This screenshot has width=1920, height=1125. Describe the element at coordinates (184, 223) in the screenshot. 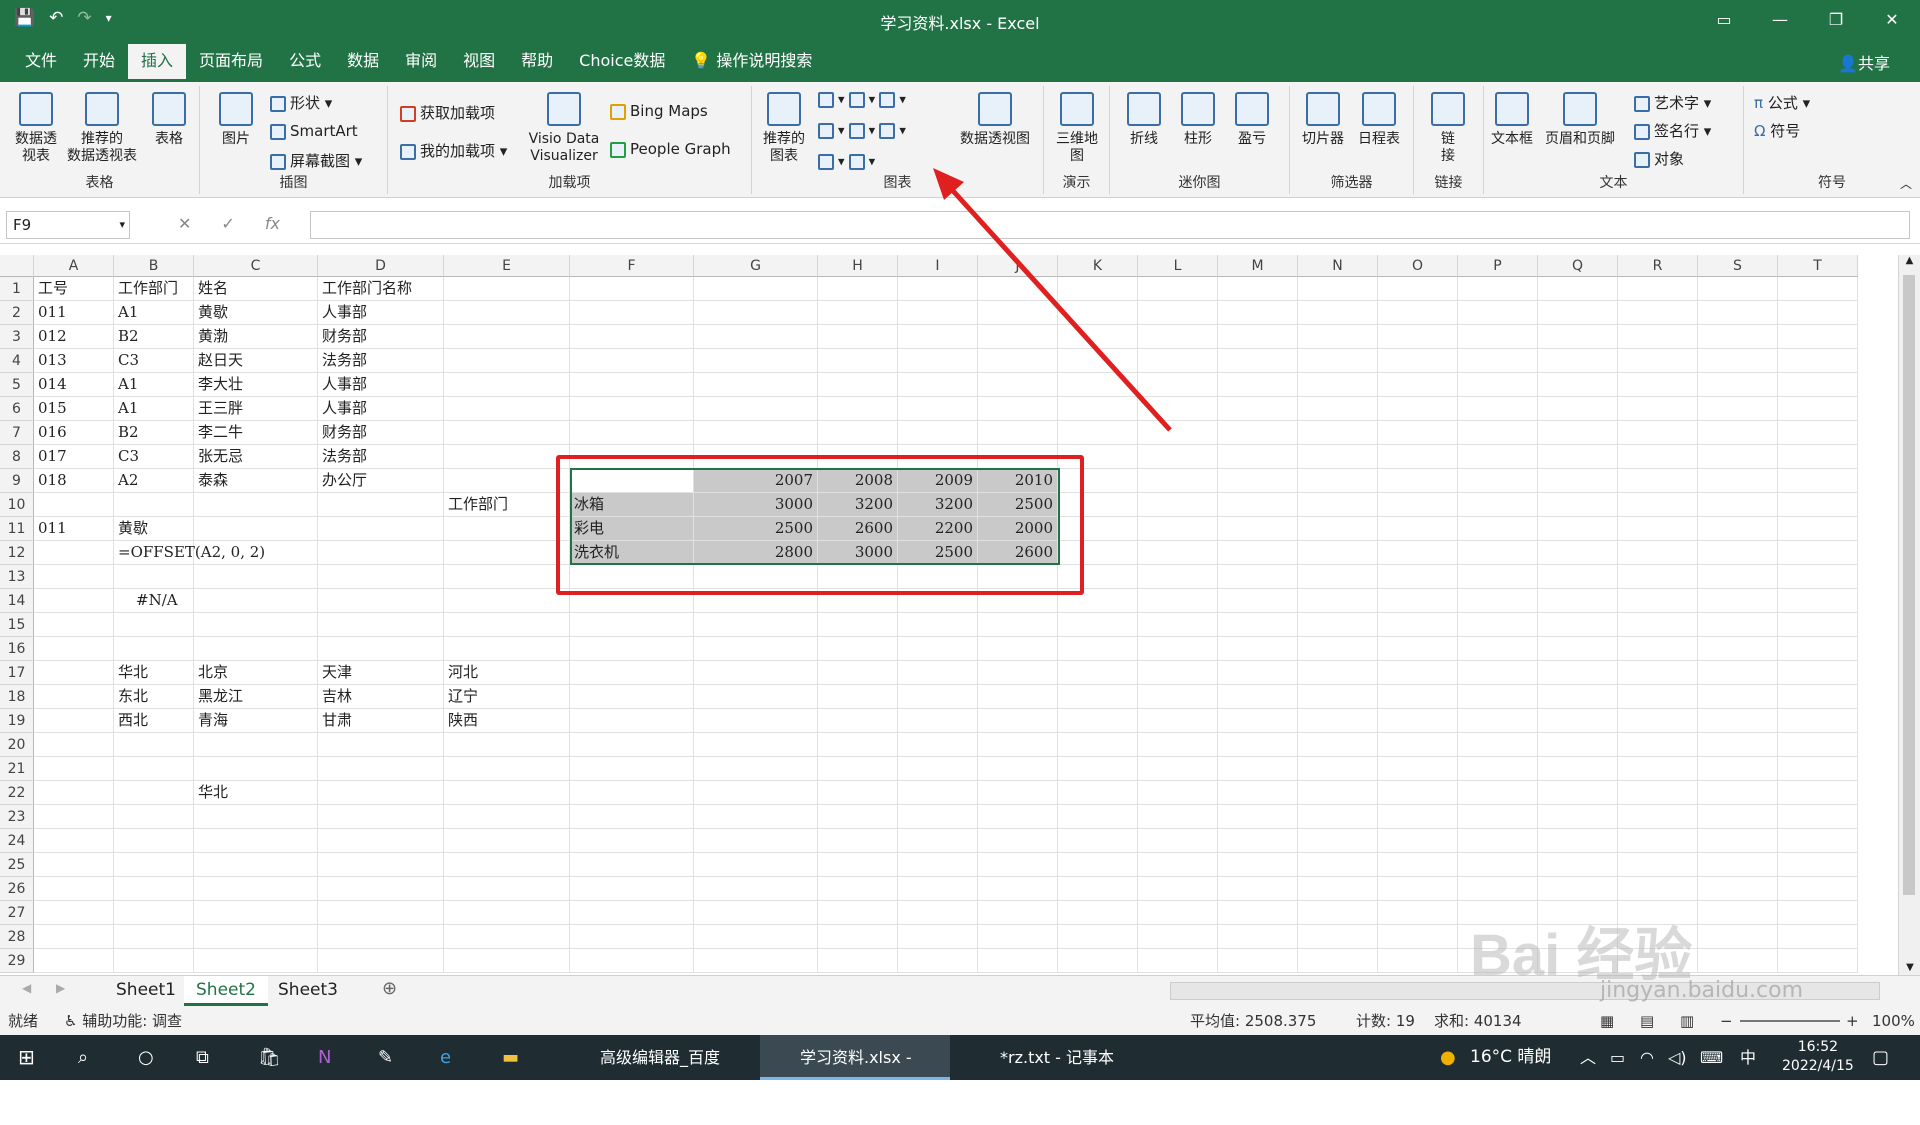

I see `cancel-icon: ✕` at that location.